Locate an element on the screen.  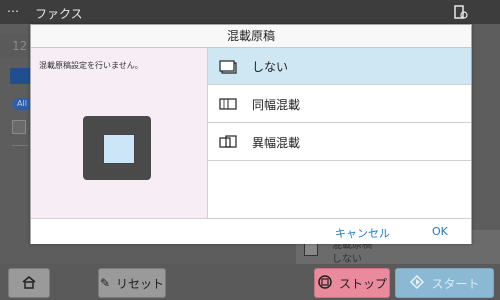
menu-dots-icon: ⋯ is located at coordinates (13, 11).